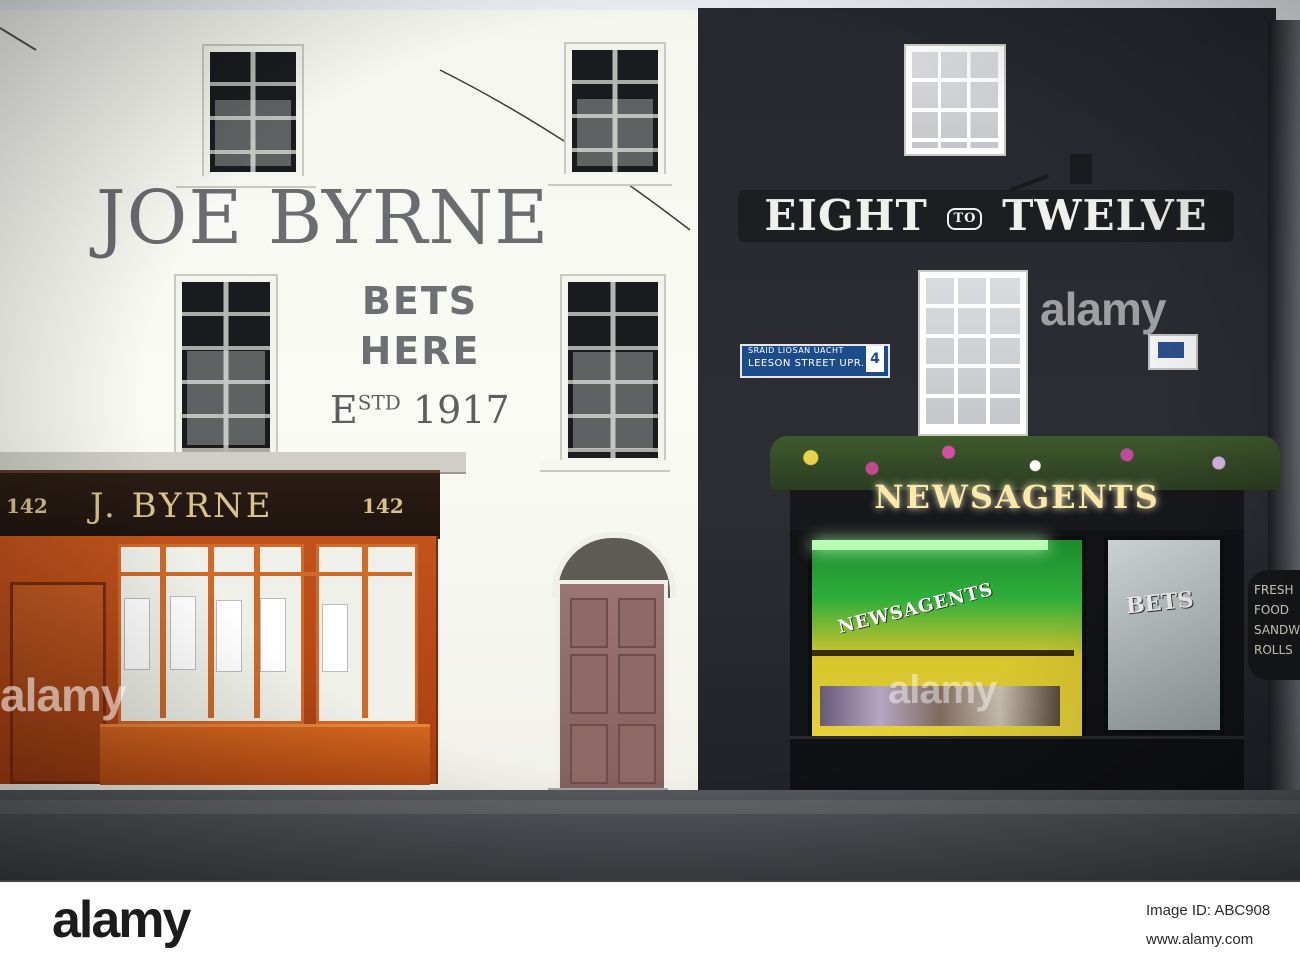 This screenshot has height=968, width=1300. I want to click on front-door, so click(612, 689).